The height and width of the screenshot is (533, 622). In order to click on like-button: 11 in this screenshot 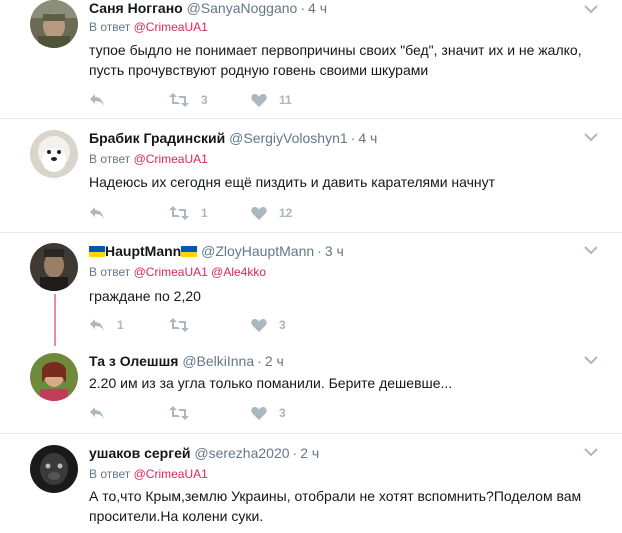, I will do `click(271, 100)`.